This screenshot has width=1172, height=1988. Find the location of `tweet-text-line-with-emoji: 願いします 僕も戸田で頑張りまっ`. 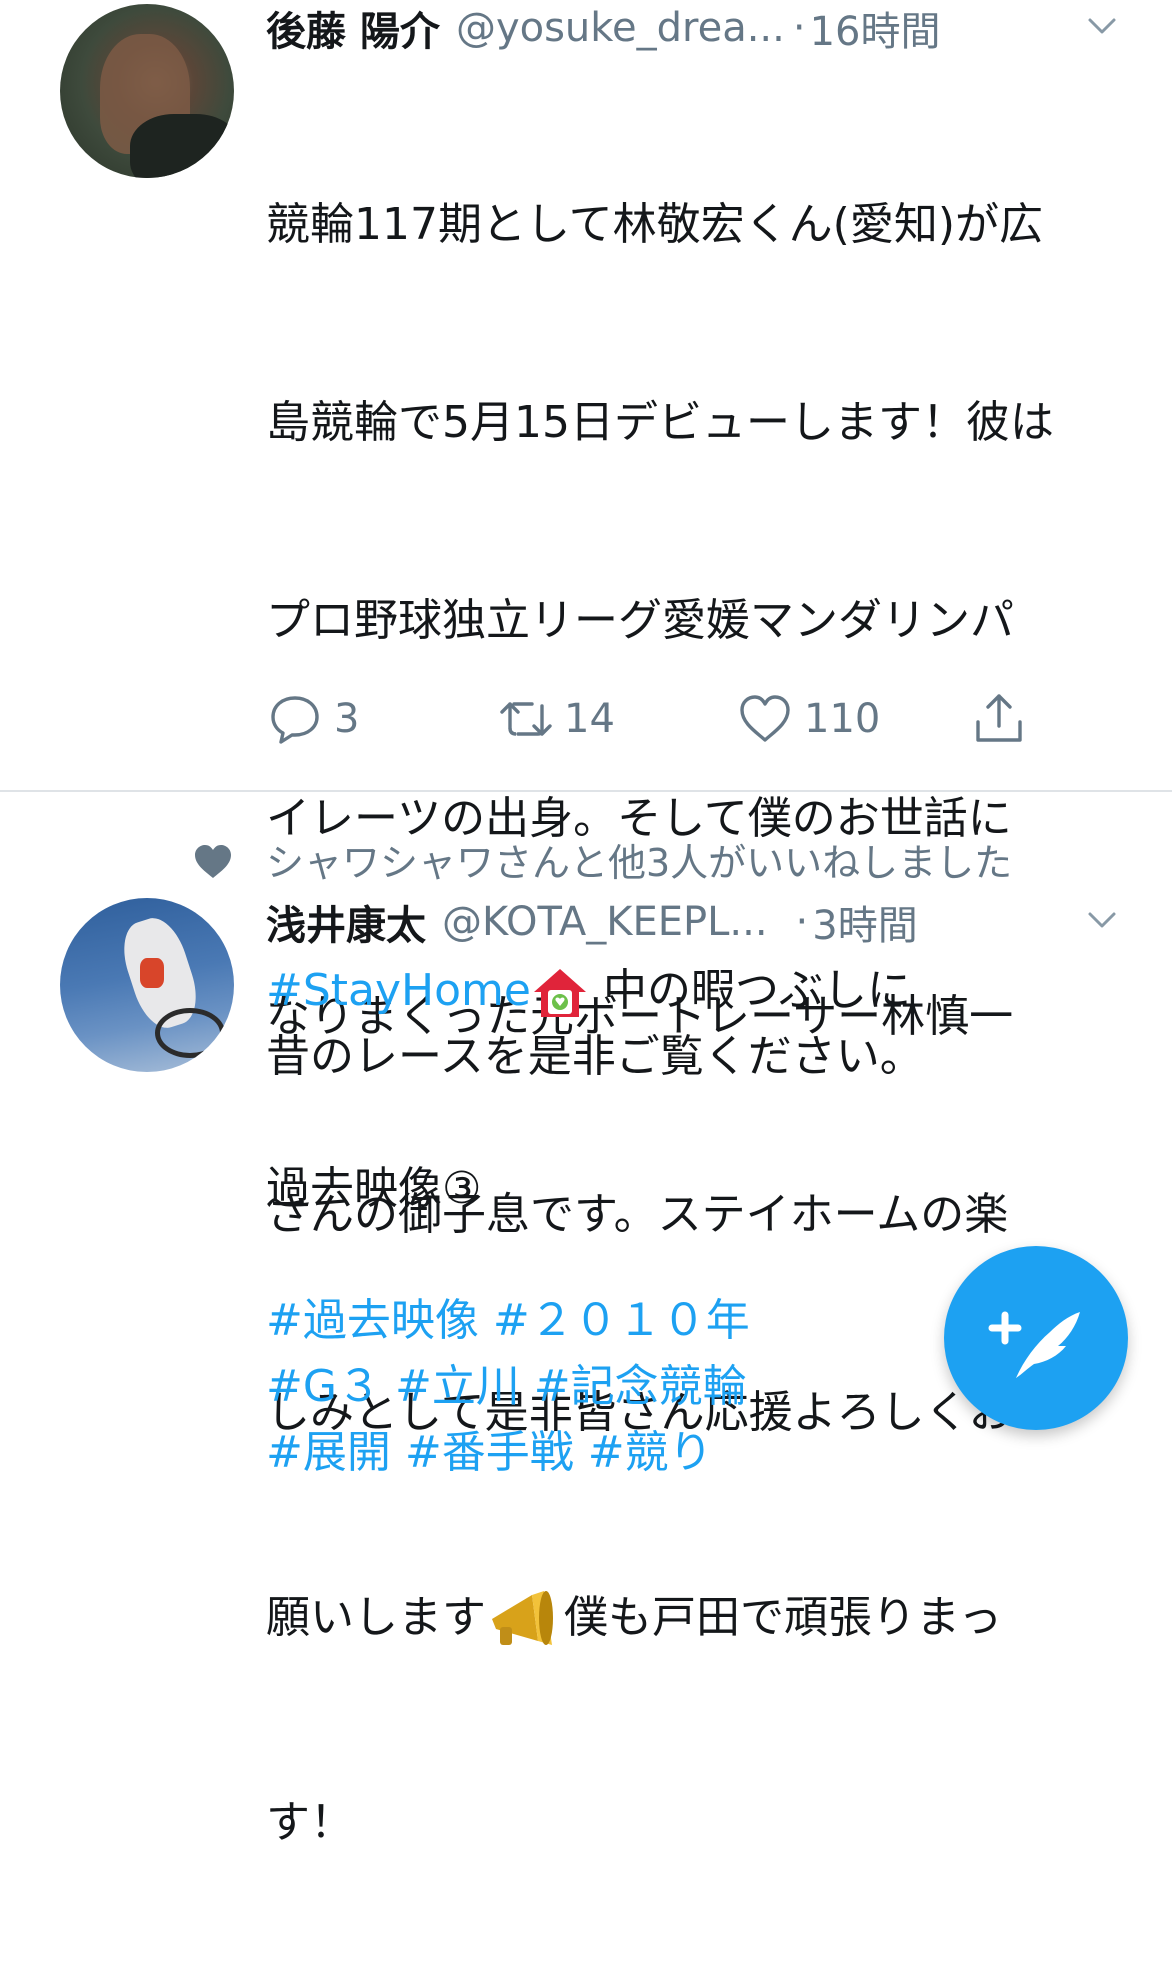

tweet-text-line-with-emoji: 願いします 僕も戸田で頑張りまっ is located at coordinates (701, 1618).